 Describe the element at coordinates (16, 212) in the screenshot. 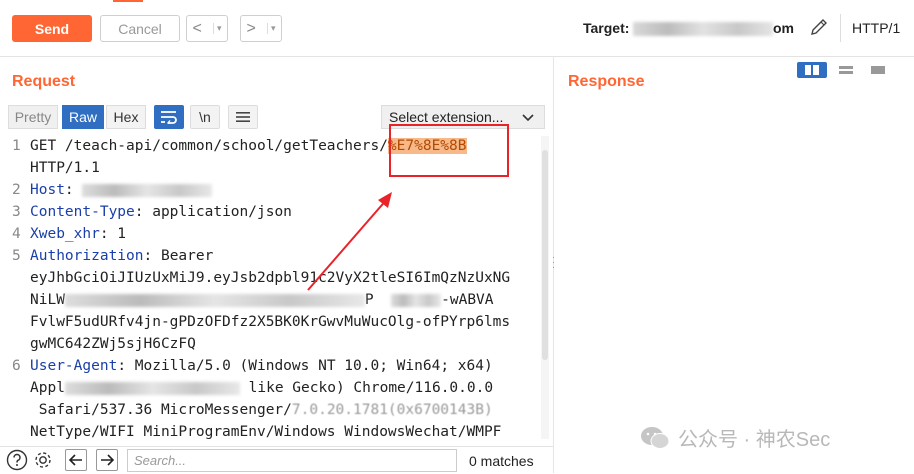

I see `line-number: 3` at that location.